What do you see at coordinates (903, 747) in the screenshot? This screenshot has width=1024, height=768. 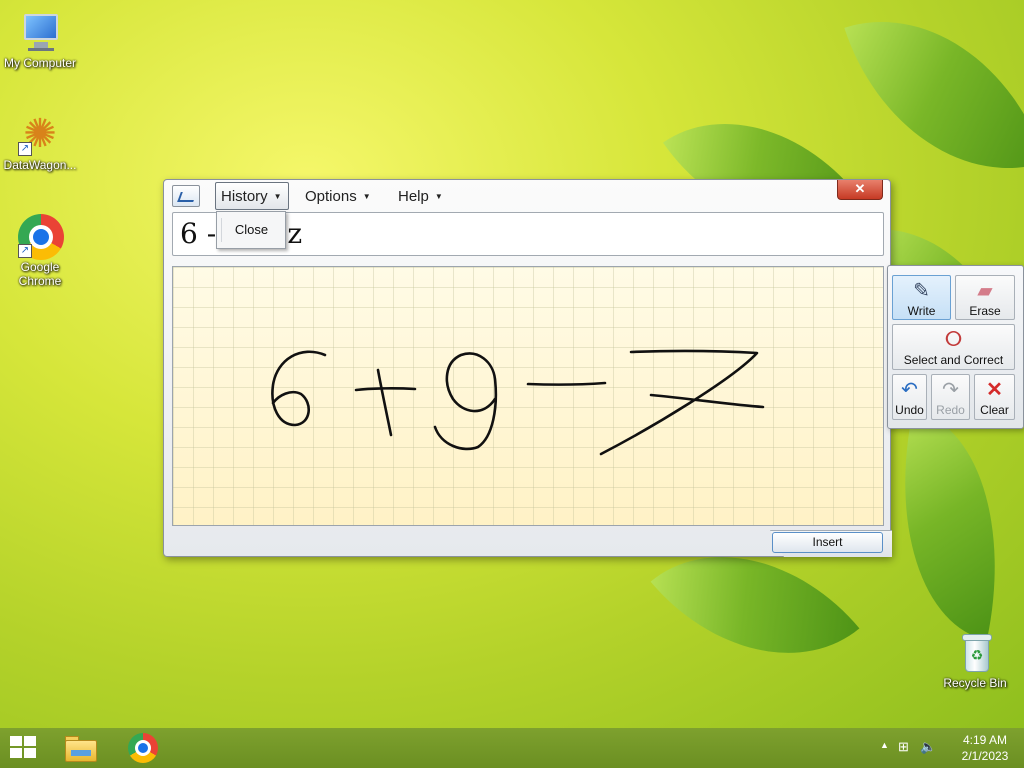 I see `network-icon: ⊞` at bounding box center [903, 747].